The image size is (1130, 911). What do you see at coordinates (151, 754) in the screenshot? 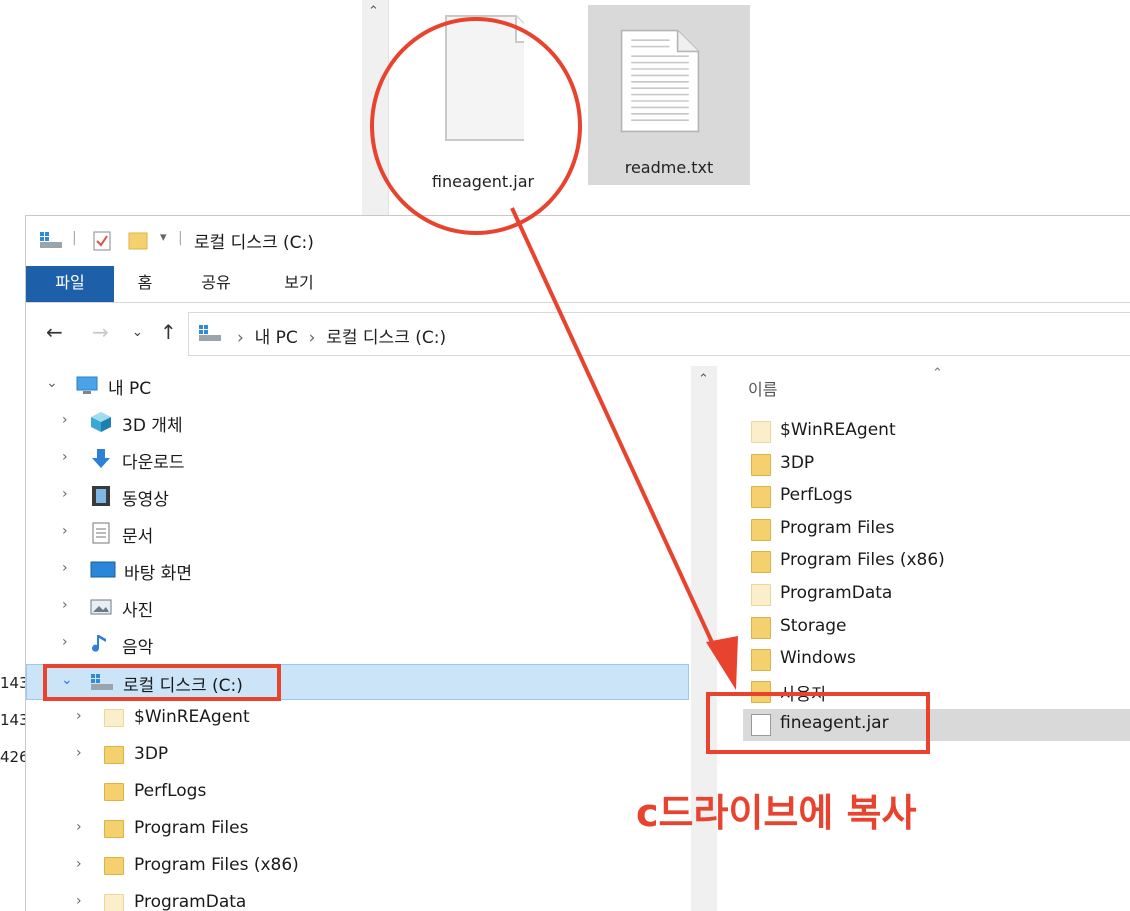
I see `nav-item-label: 3DP` at bounding box center [151, 754].